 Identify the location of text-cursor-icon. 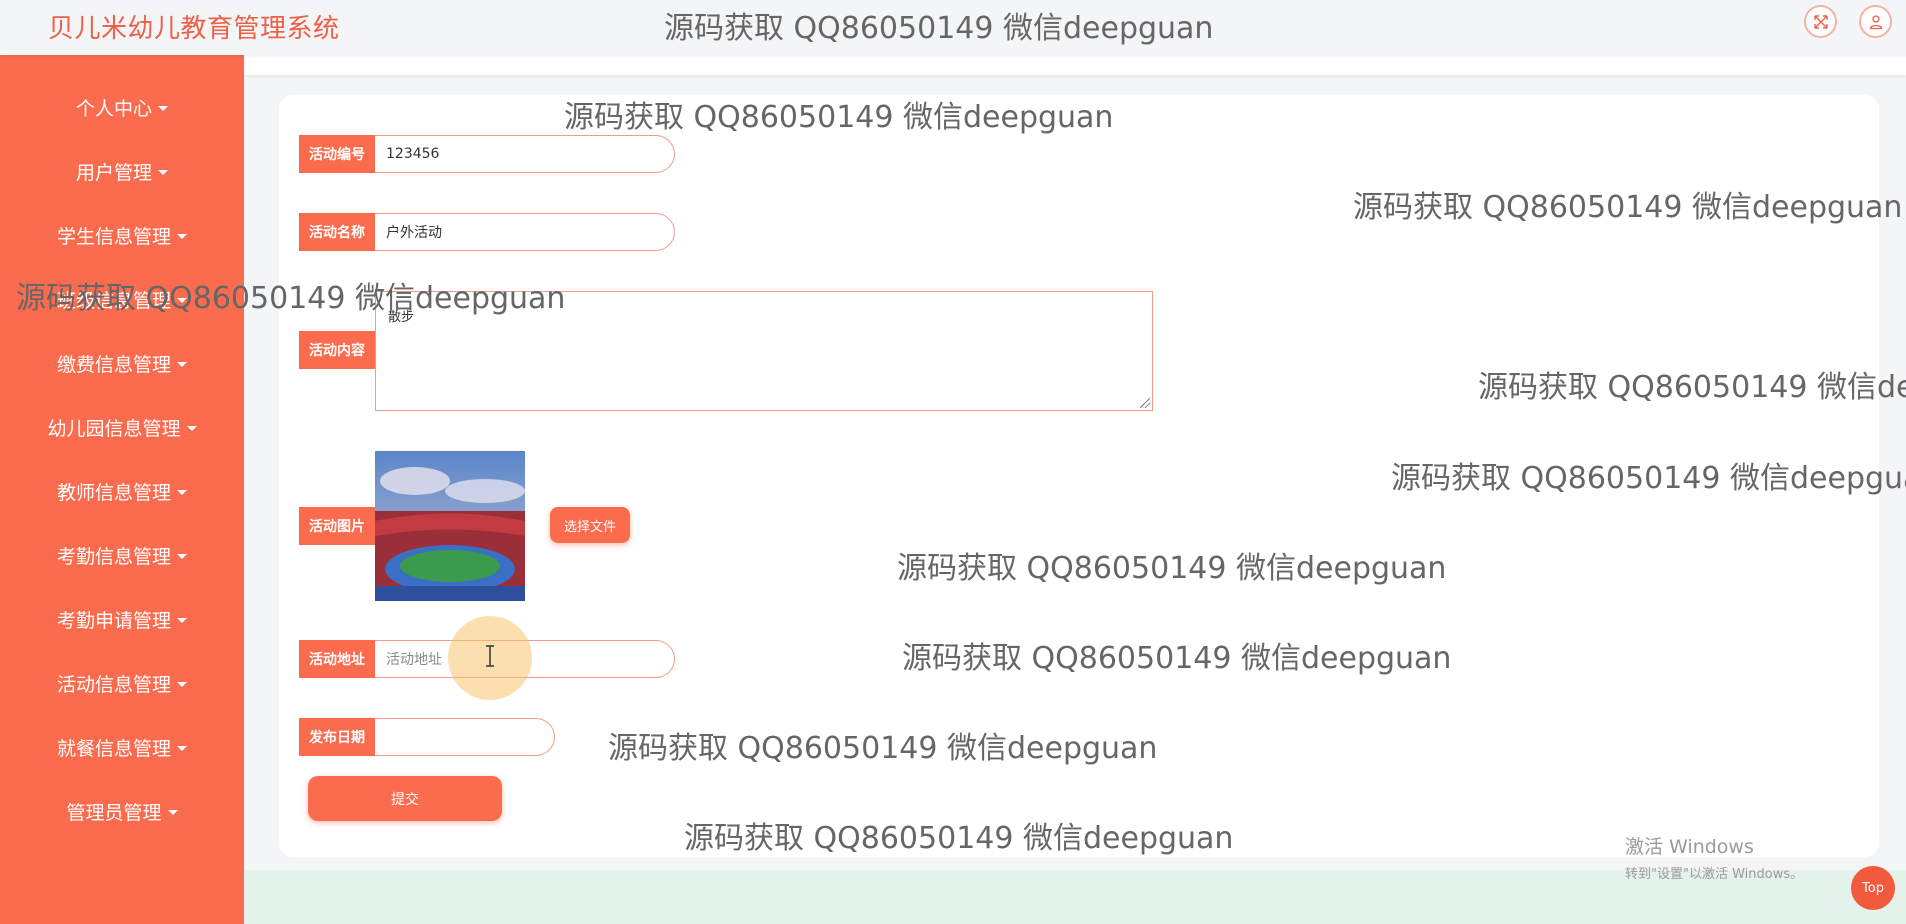
(490, 656).